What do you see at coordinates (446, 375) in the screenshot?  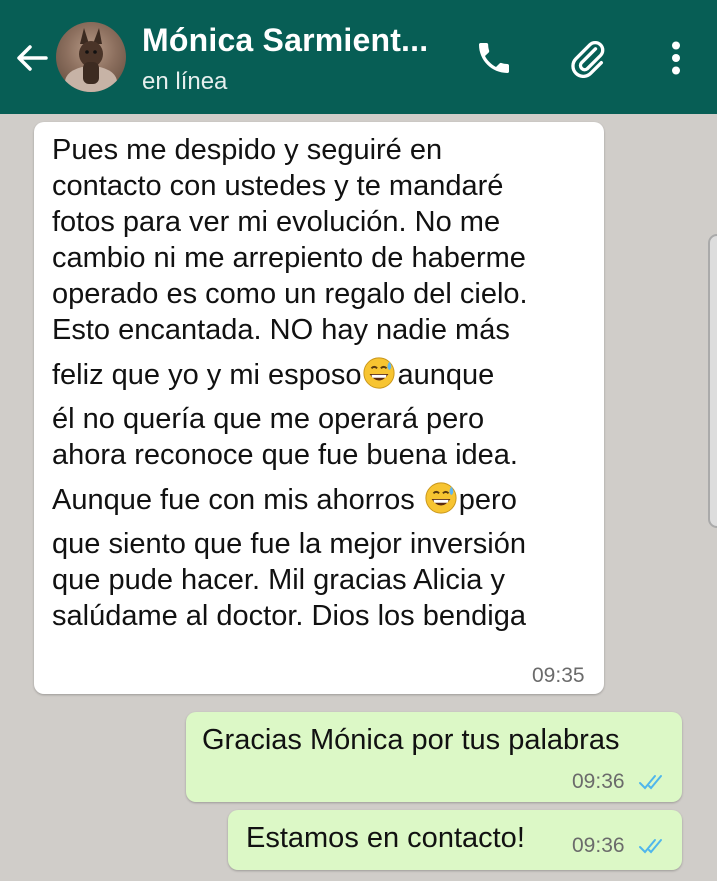 I see `message-segment: aunque` at bounding box center [446, 375].